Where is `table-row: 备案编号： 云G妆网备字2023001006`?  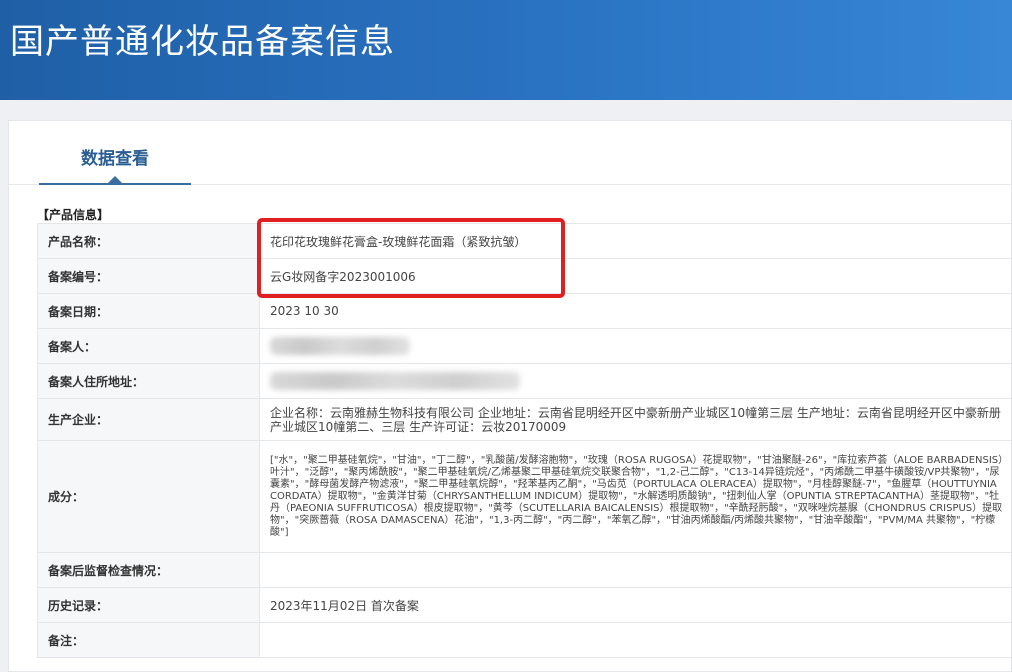 table-row: 备案编号： 云G妆网备字2023001006 is located at coordinates (524, 276).